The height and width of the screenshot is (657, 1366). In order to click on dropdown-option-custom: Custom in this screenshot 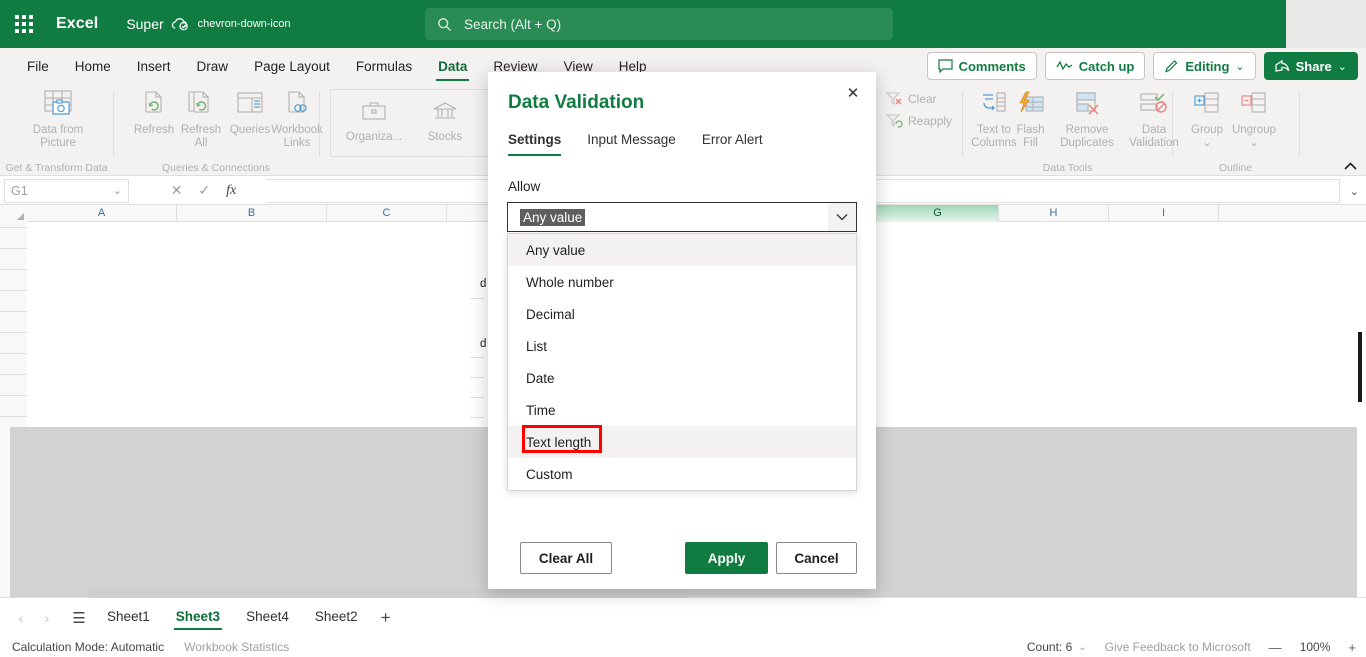, I will do `click(682, 474)`.